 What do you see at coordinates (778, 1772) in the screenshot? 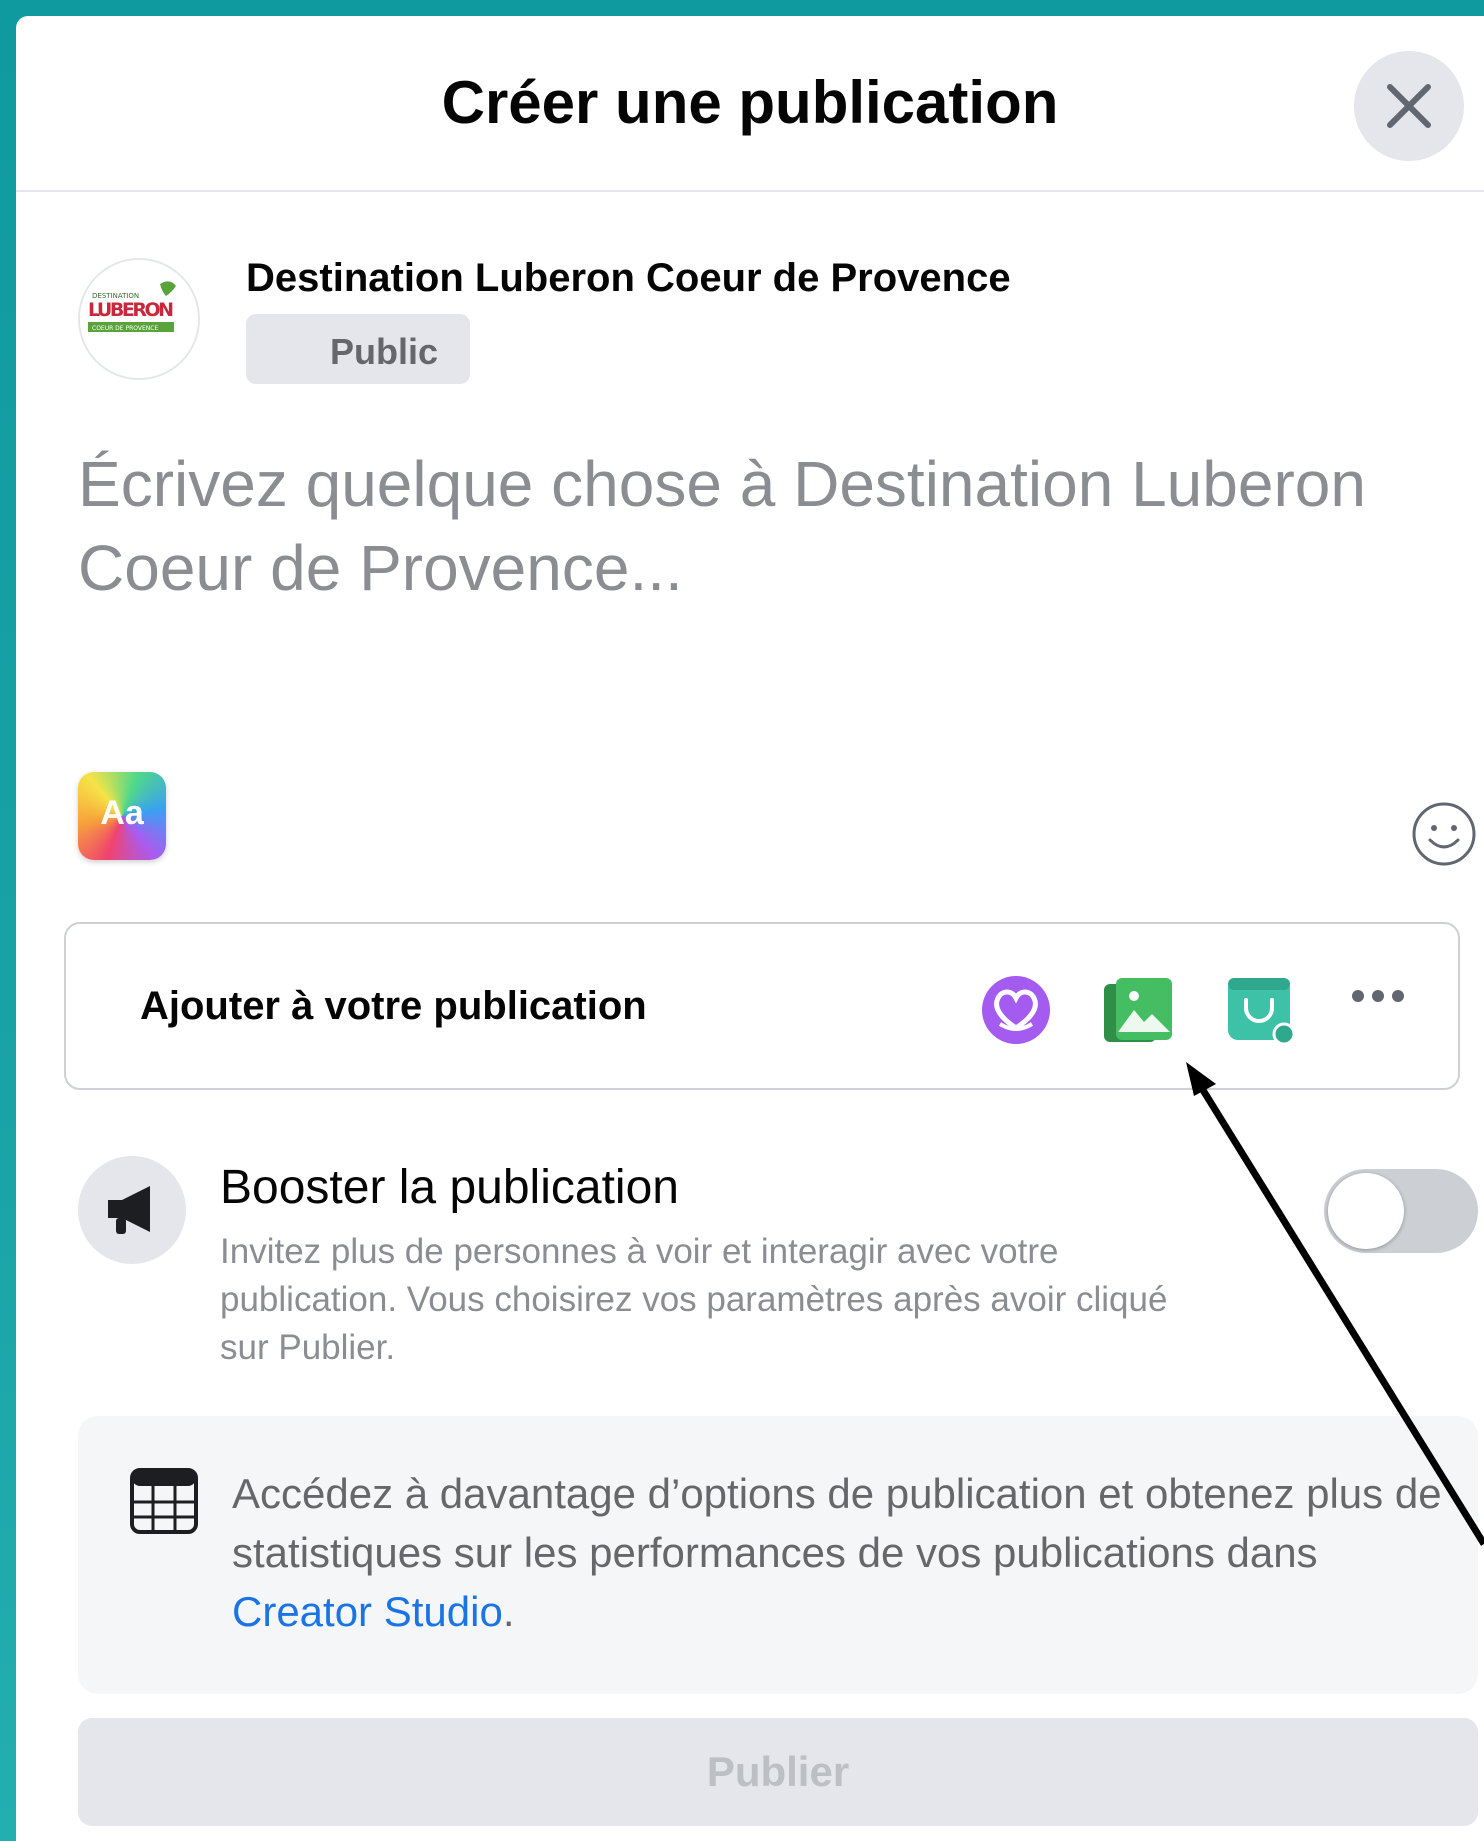
I see `publish-button: Publier` at bounding box center [778, 1772].